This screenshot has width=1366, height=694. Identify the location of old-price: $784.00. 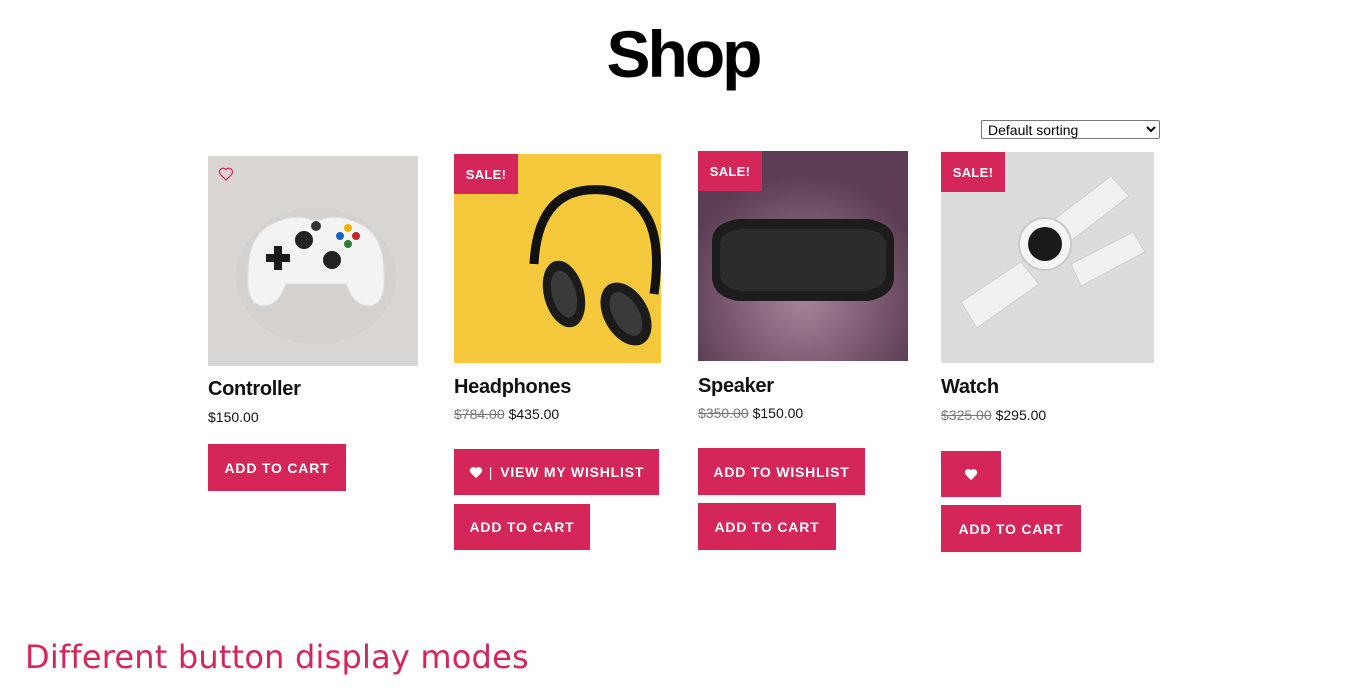
(479, 414).